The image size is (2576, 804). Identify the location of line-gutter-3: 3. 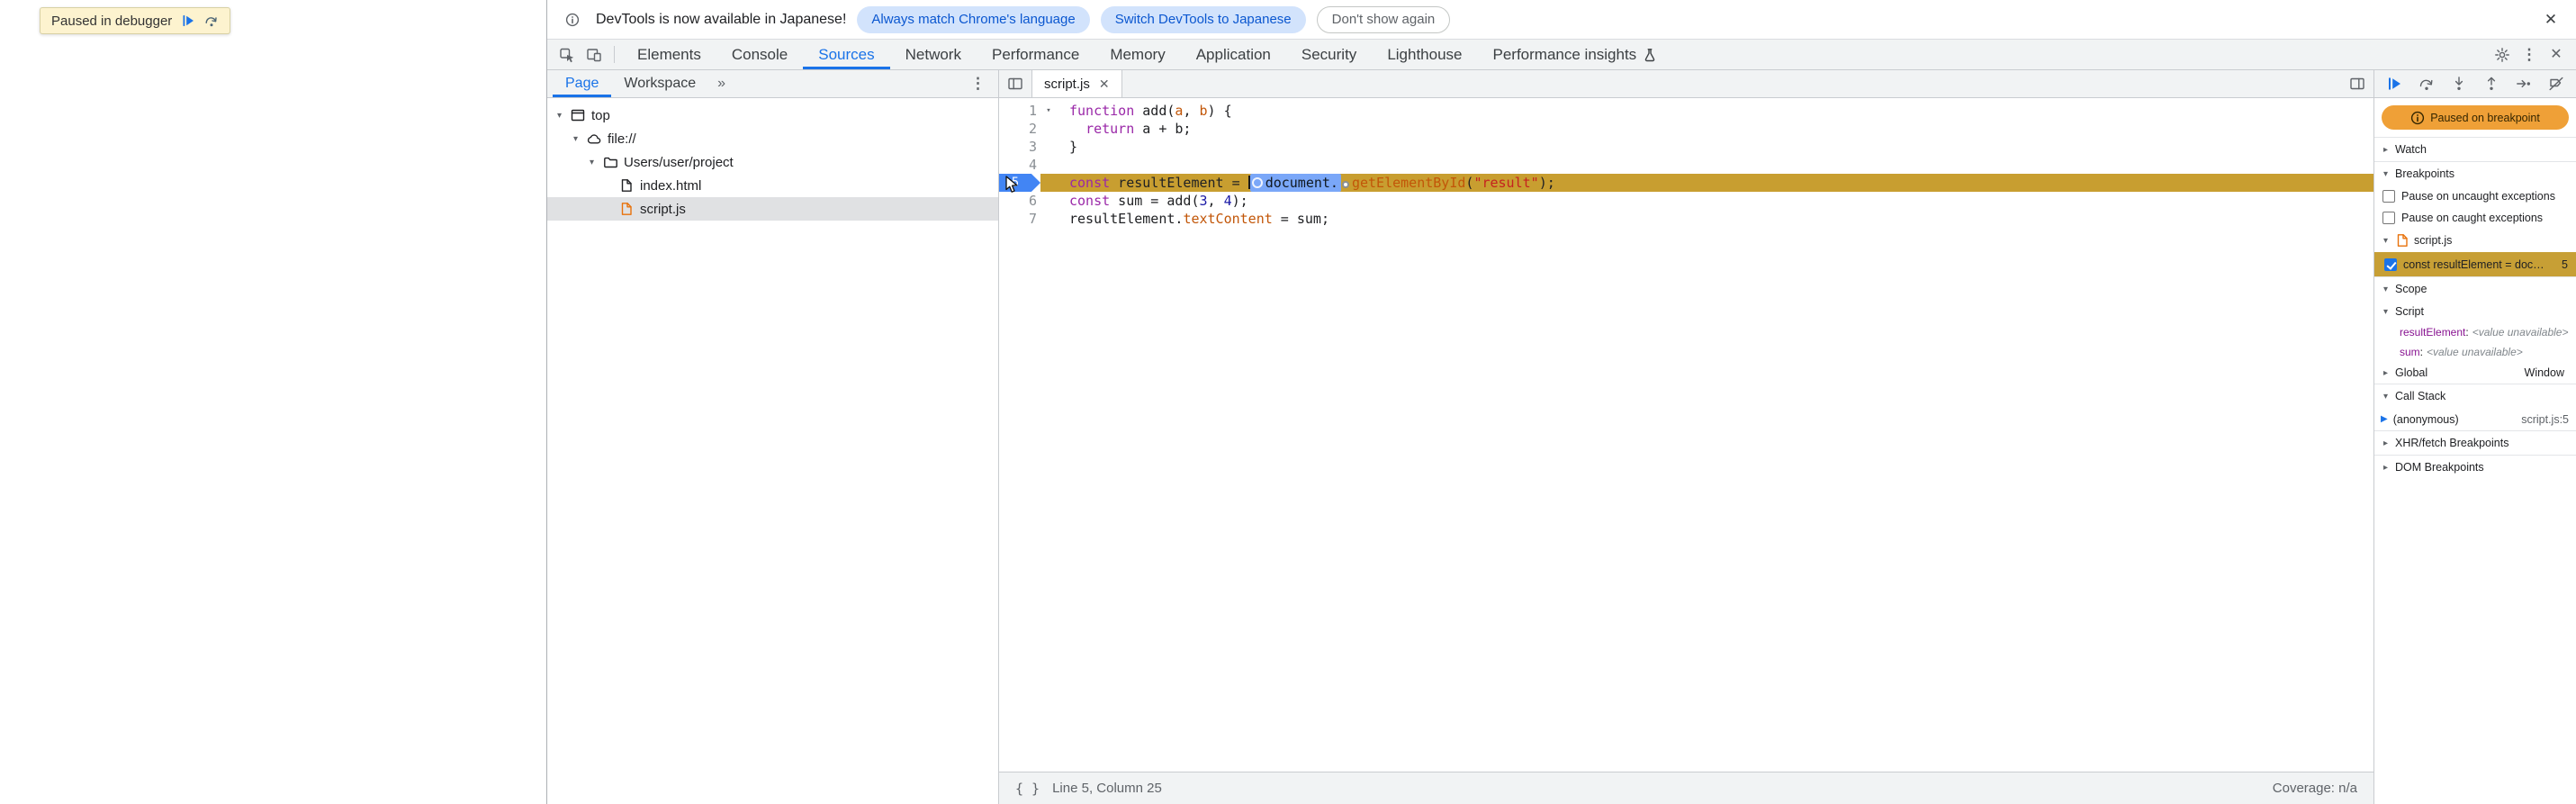
(1028, 147).